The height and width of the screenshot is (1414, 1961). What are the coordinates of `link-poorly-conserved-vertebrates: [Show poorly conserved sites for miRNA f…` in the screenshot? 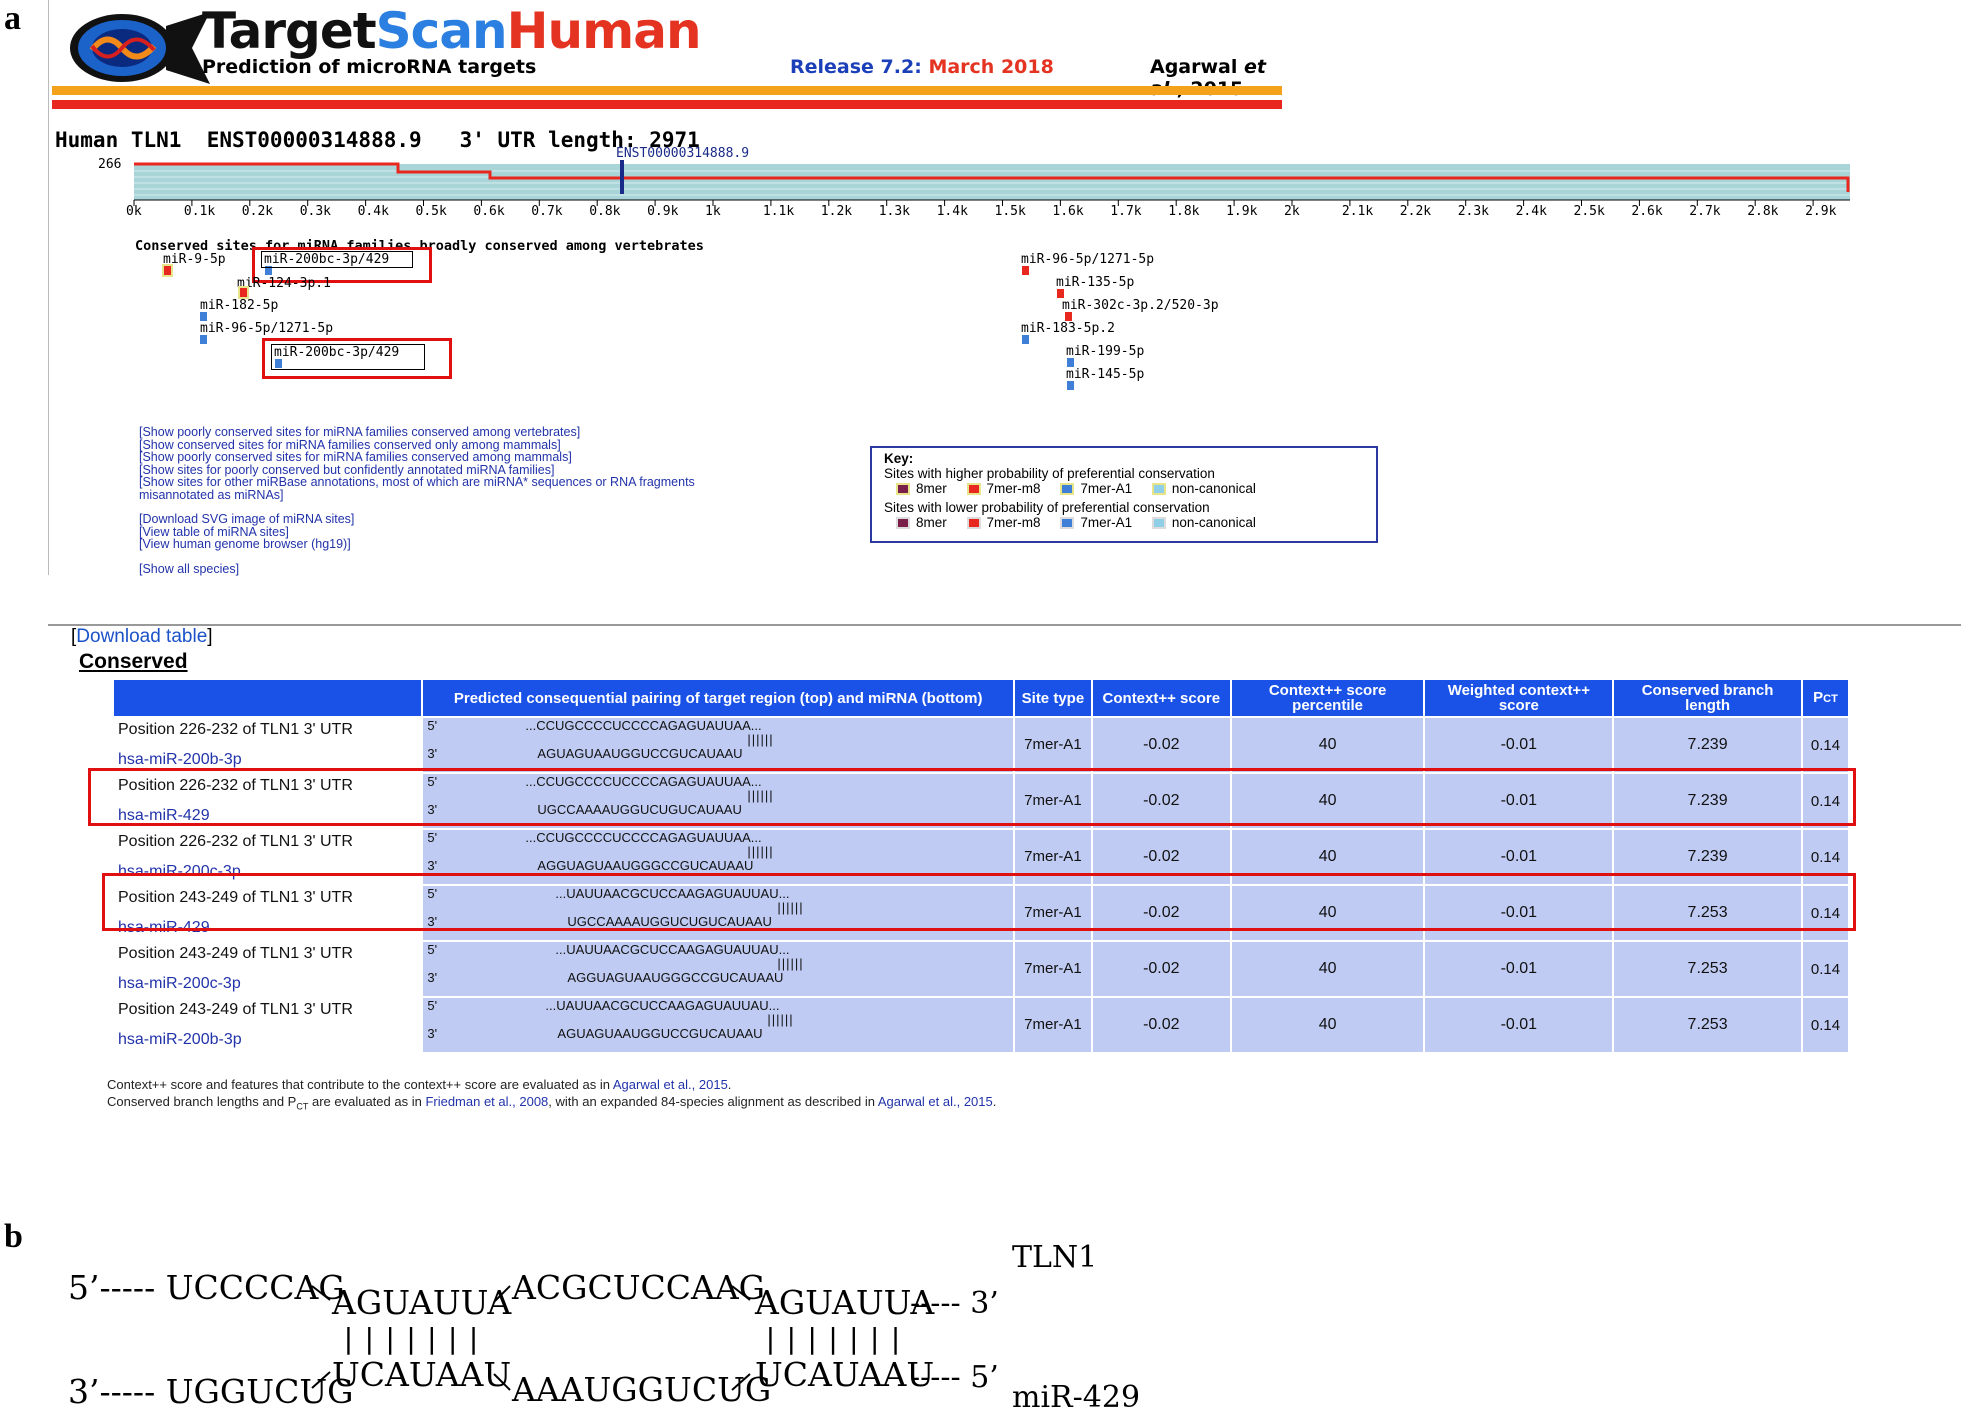 It's located at (417, 432).